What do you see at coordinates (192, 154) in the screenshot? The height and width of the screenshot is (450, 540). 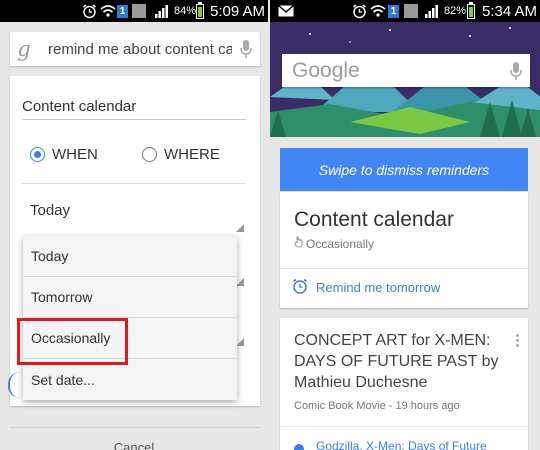 I see `where-label: WHERE` at bounding box center [192, 154].